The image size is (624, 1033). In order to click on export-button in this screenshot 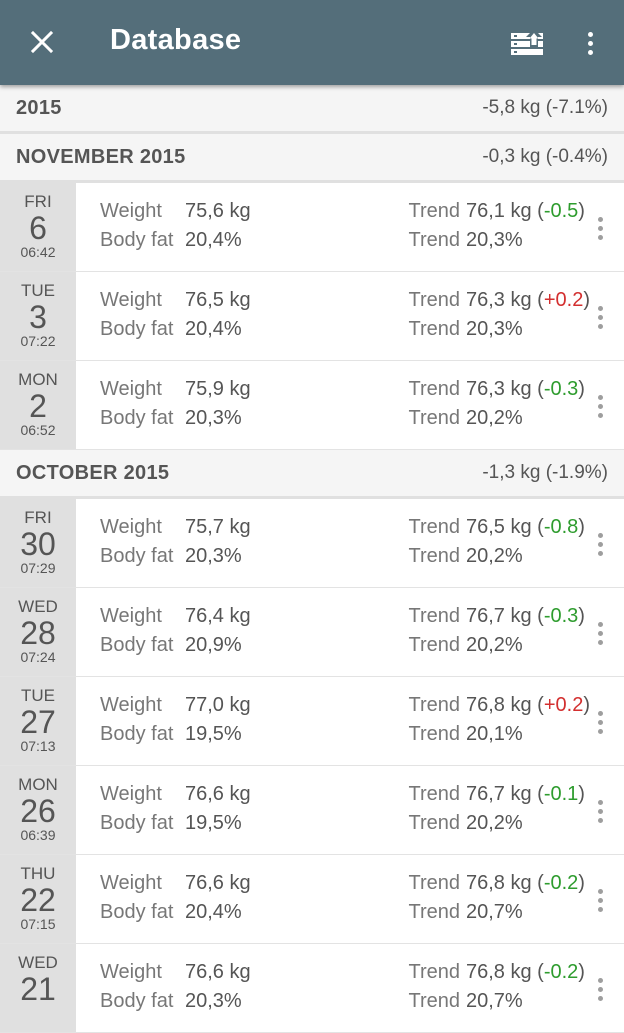, I will do `click(527, 43)`.